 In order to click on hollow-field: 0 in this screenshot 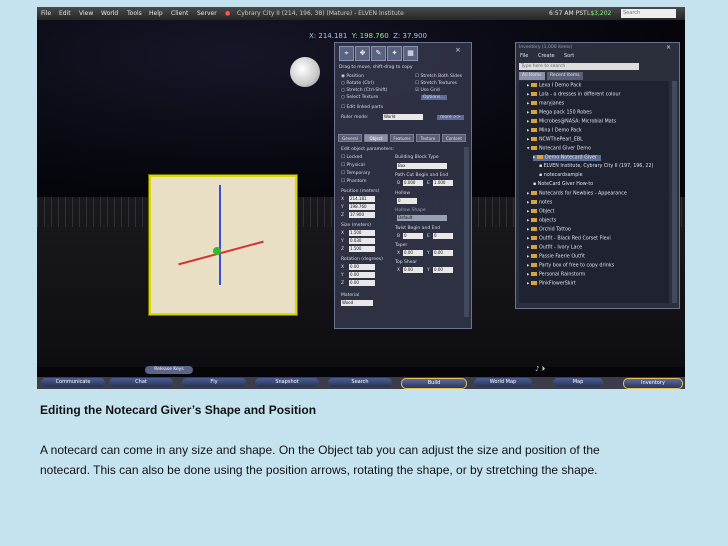, I will do `click(407, 201)`.